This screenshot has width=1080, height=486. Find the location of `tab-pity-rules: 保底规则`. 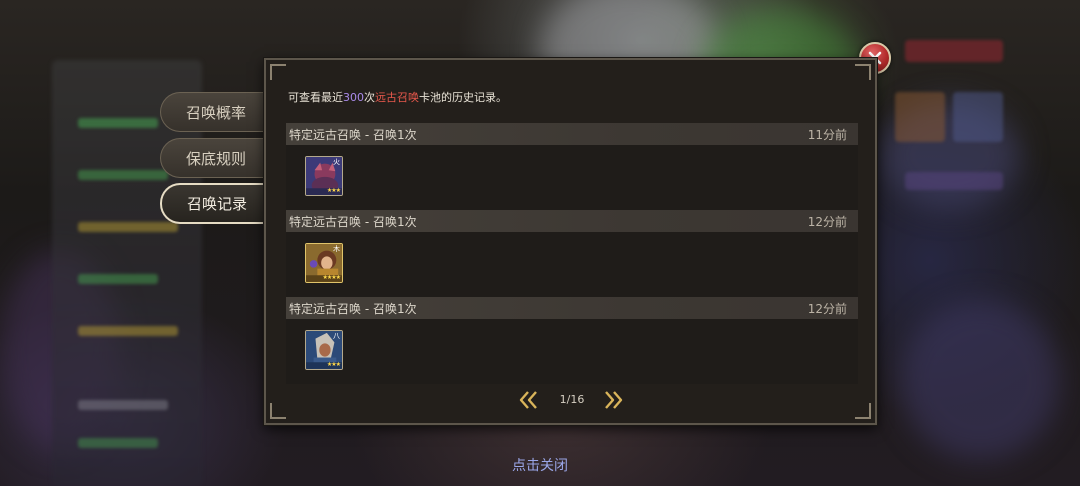

tab-pity-rules: 保底规则 is located at coordinates (213, 158).